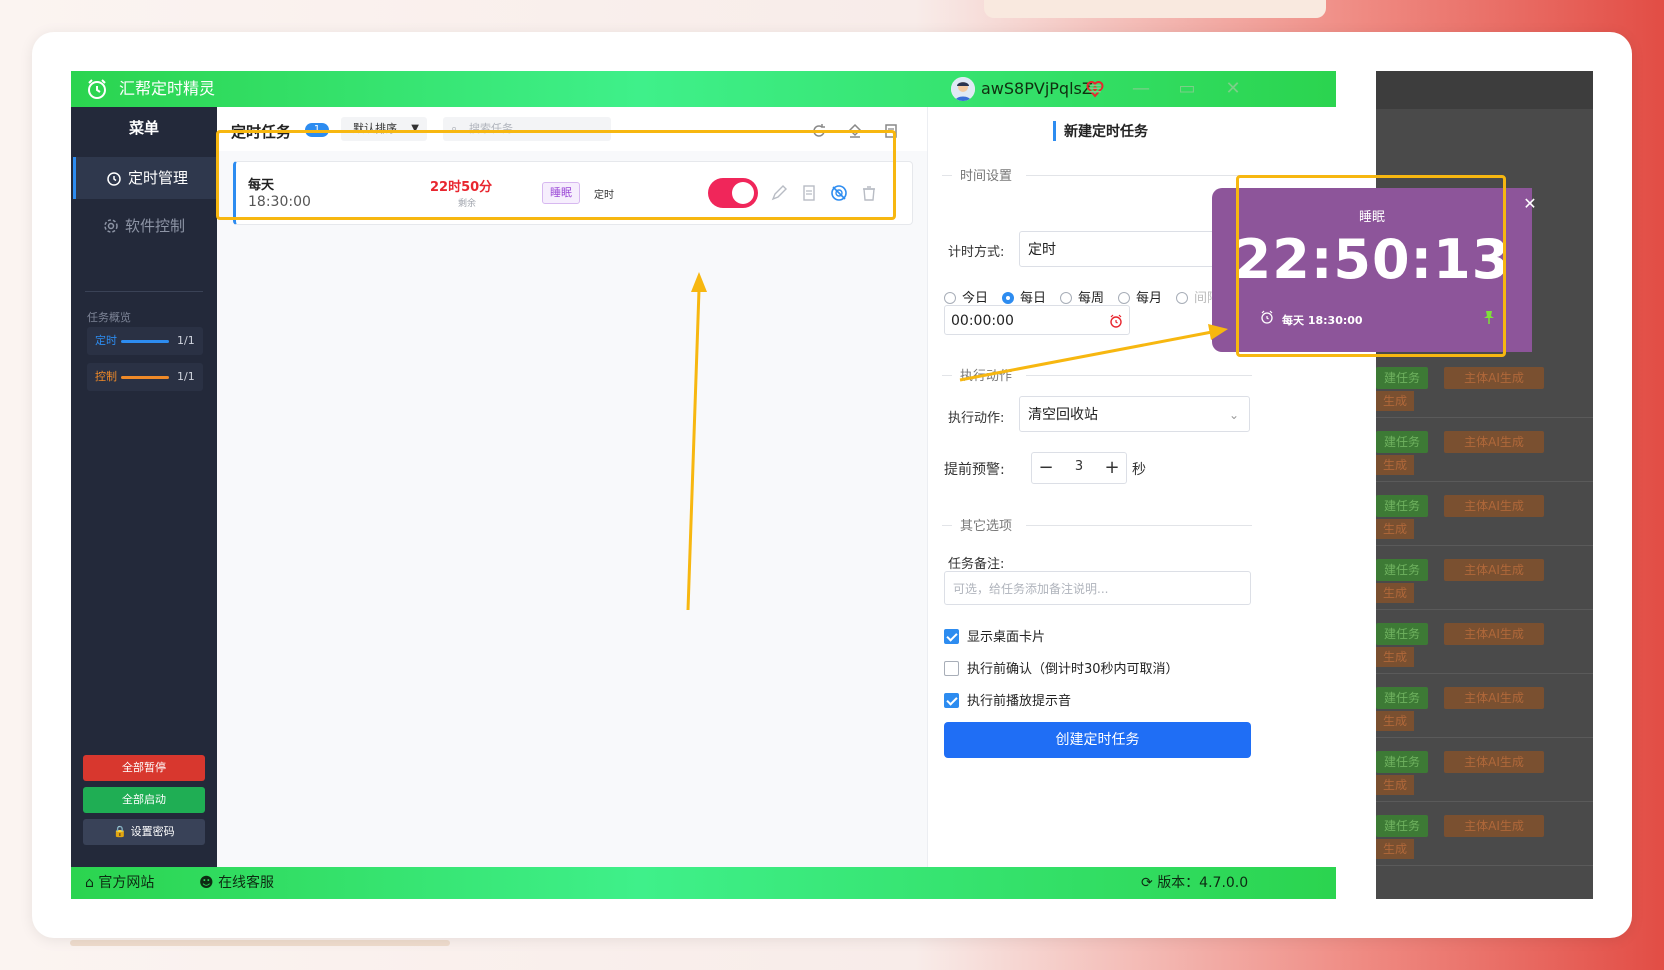 This screenshot has height=970, width=1664. What do you see at coordinates (1019, 701) in the screenshot?
I see `option-label: 执行前播放提示音` at bounding box center [1019, 701].